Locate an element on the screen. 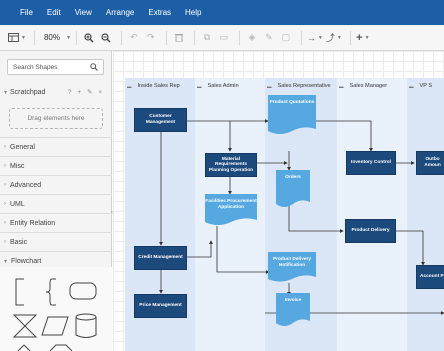 Image resolution: width=444 pixels, height=351 pixels. shape-label: Product Delivery is located at coordinates (370, 231).